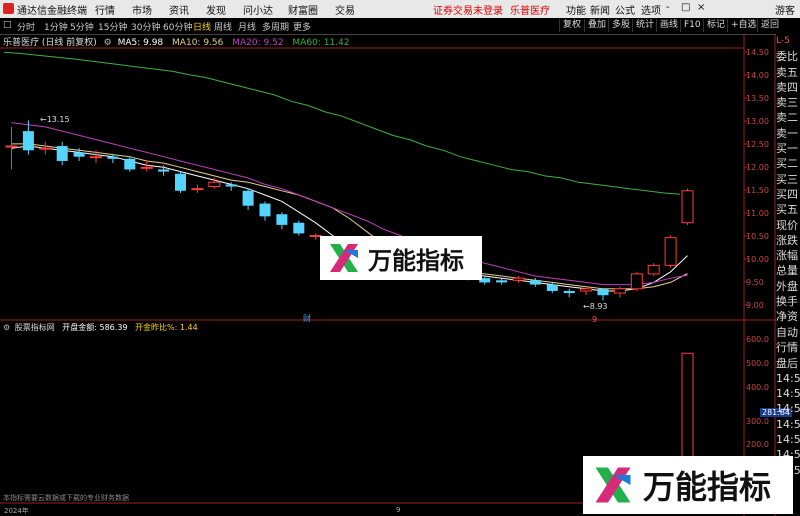 The width and height of the screenshot is (800, 516). Describe the element at coordinates (166, 327) in the screenshot. I see `ratio-label: 开金昨比%: 1.44` at that location.